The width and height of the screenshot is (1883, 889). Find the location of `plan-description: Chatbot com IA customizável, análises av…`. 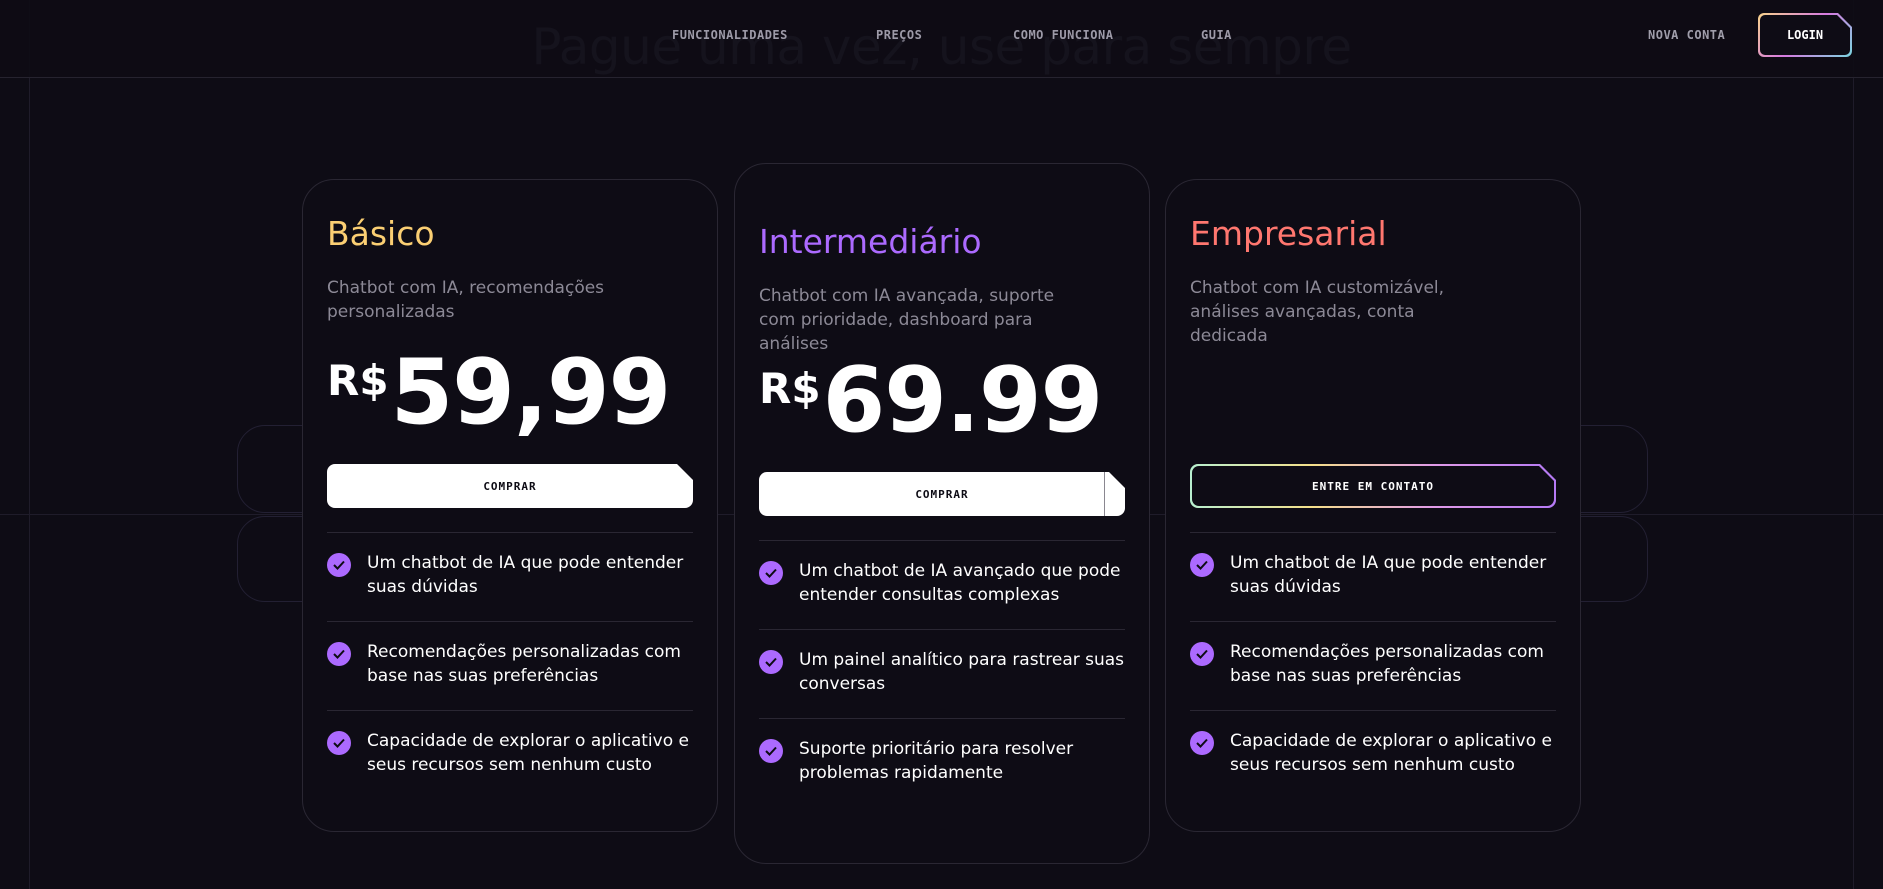

plan-description: Chatbot com IA customizável, análises av… is located at coordinates (1317, 312).